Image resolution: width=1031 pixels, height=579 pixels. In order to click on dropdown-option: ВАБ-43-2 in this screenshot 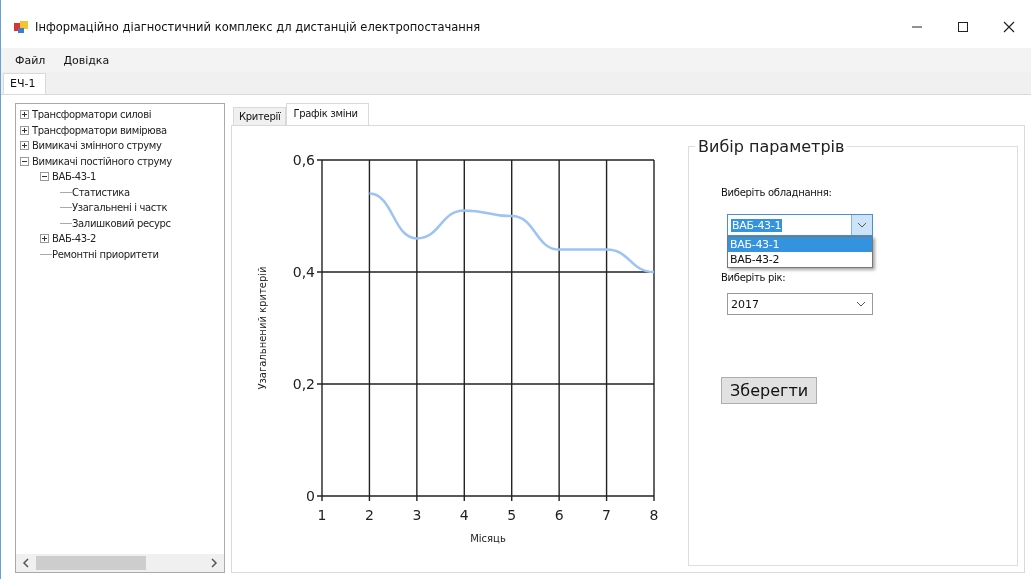, I will do `click(800, 259)`.